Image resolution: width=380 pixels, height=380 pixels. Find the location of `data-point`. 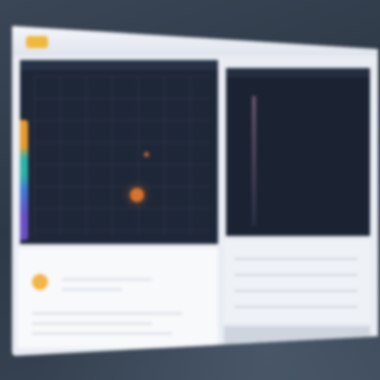

data-point is located at coordinates (146, 154).